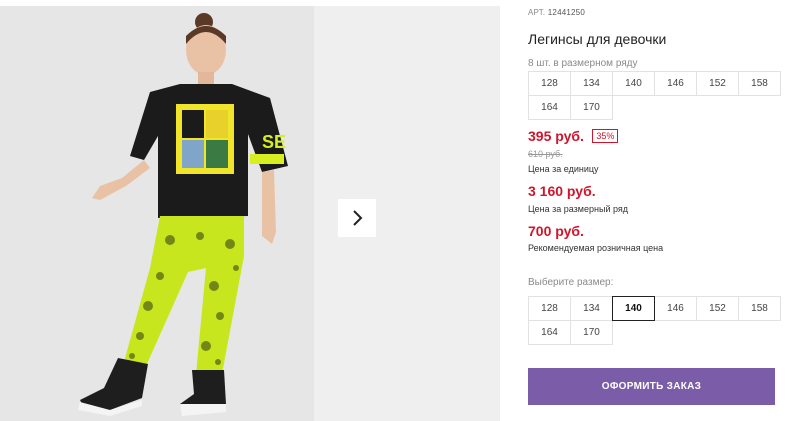 Image resolution: width=800 pixels, height=421 pixels. Describe the element at coordinates (591, 107) in the screenshot. I see `row-size-cell: 170` at that location.